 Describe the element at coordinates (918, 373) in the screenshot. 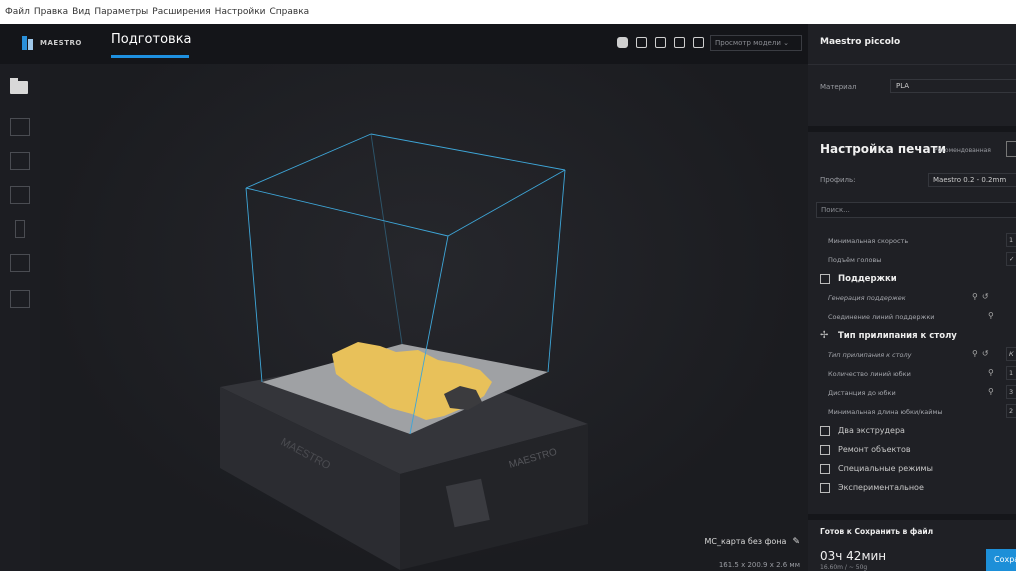

I see `setting-row: Количество линий юбки ⚲ 1` at that location.